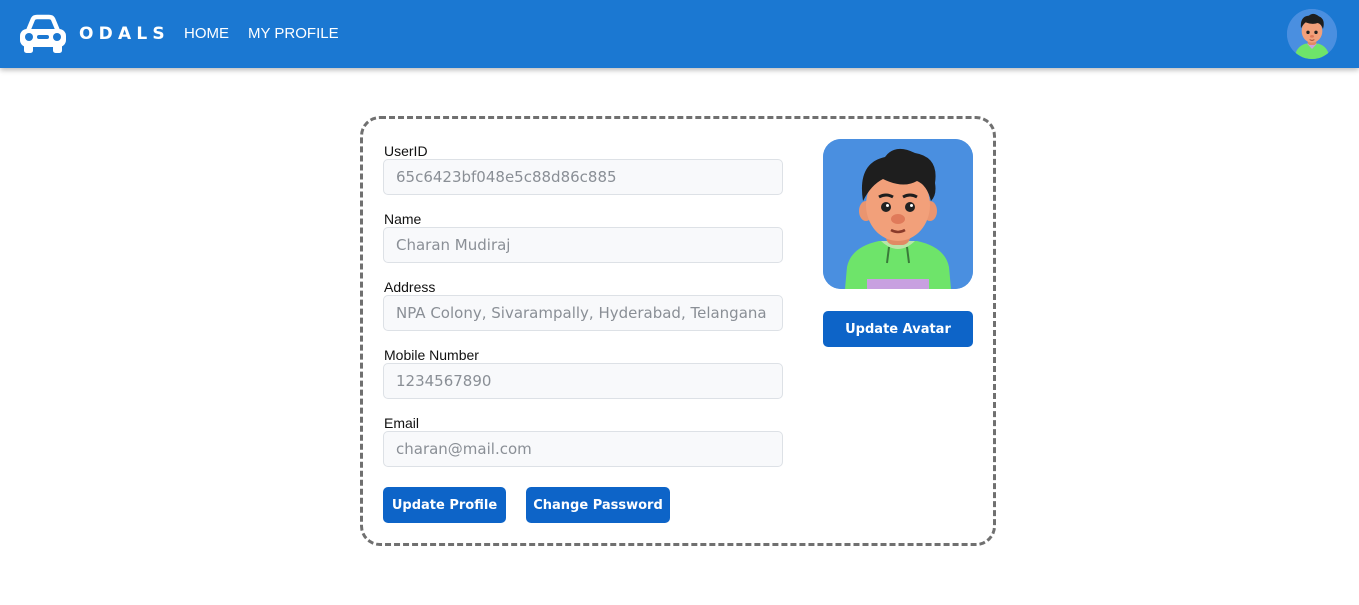 This screenshot has width=1359, height=605. I want to click on address-label: Address, so click(410, 287).